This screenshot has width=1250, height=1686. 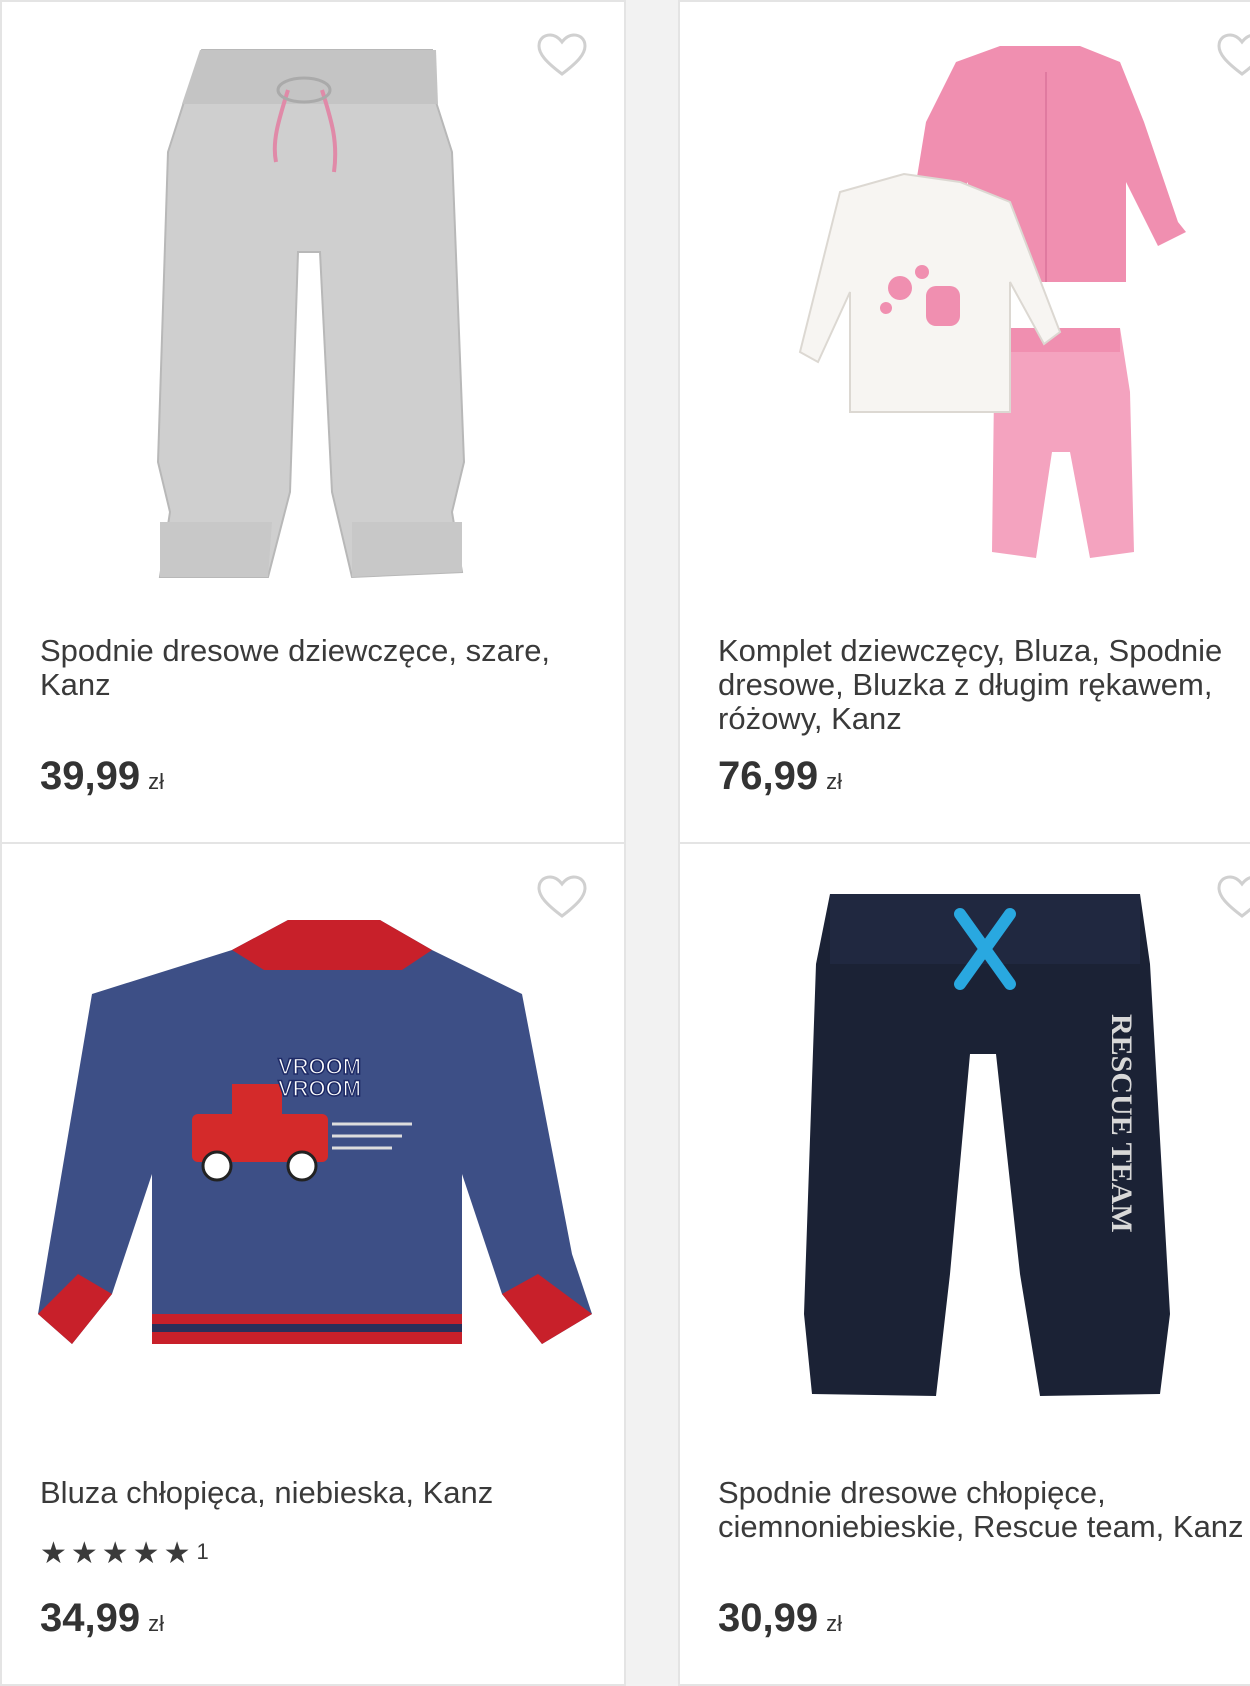 I want to click on price-value: 30,99, so click(x=768, y=1618).